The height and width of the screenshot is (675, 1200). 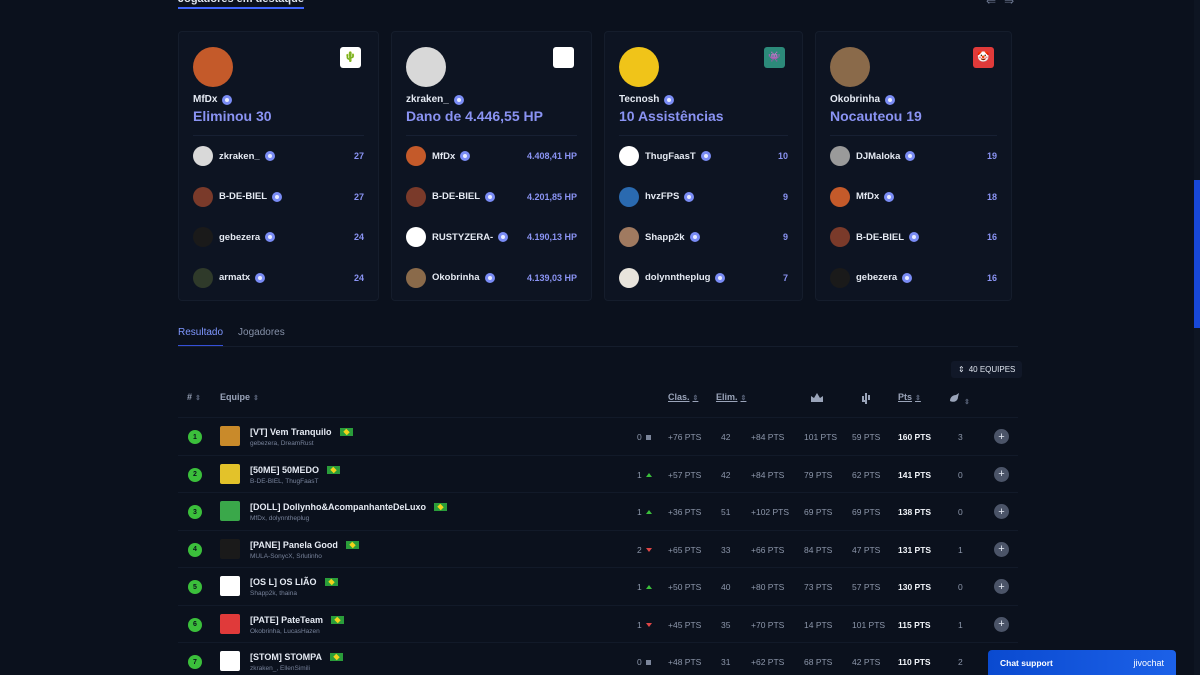 I want to click on ranking-row: RUSTYZERA- 4.190,13 HP, so click(x=491, y=237).